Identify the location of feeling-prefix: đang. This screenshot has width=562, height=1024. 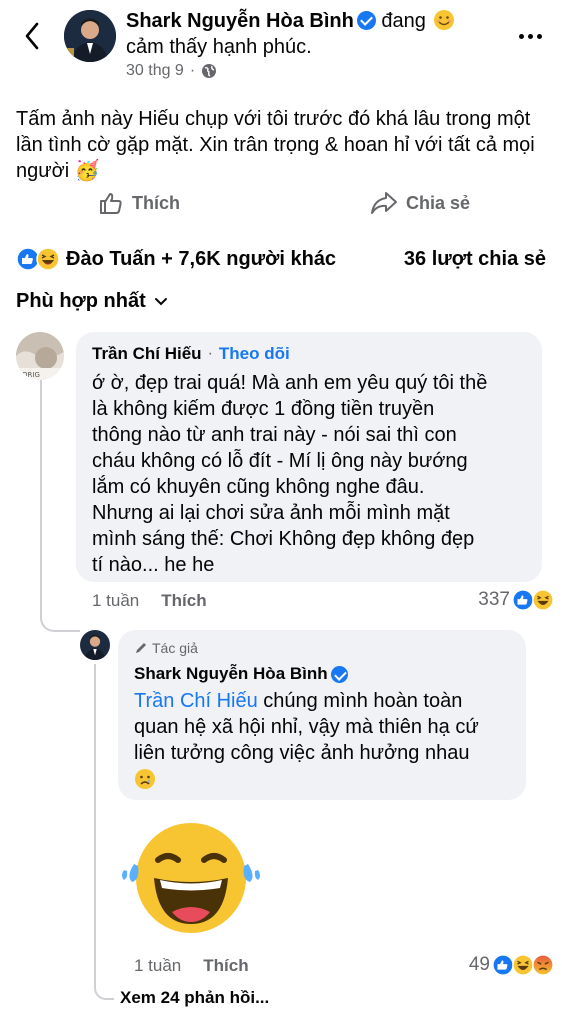
(403, 21).